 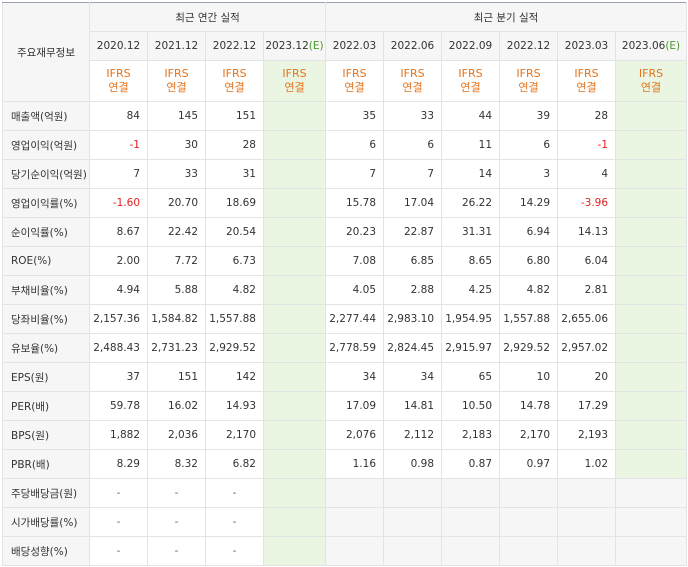 I want to click on row-label: 유보율(%), so click(x=46, y=348).